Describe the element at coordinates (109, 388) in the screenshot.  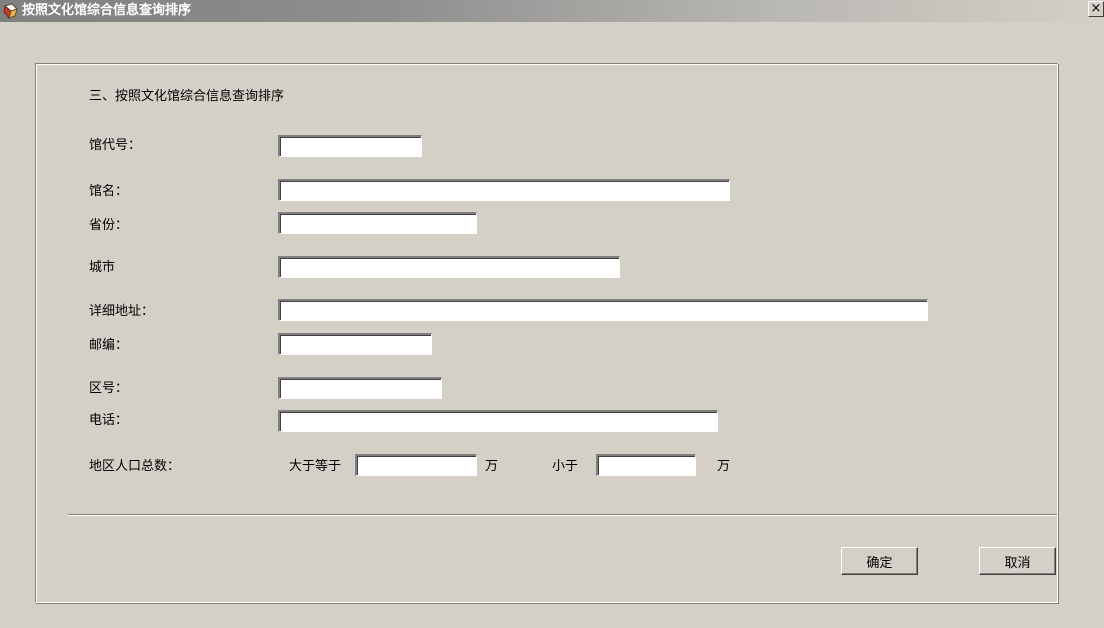
I see `area-code-label: 区号：` at that location.